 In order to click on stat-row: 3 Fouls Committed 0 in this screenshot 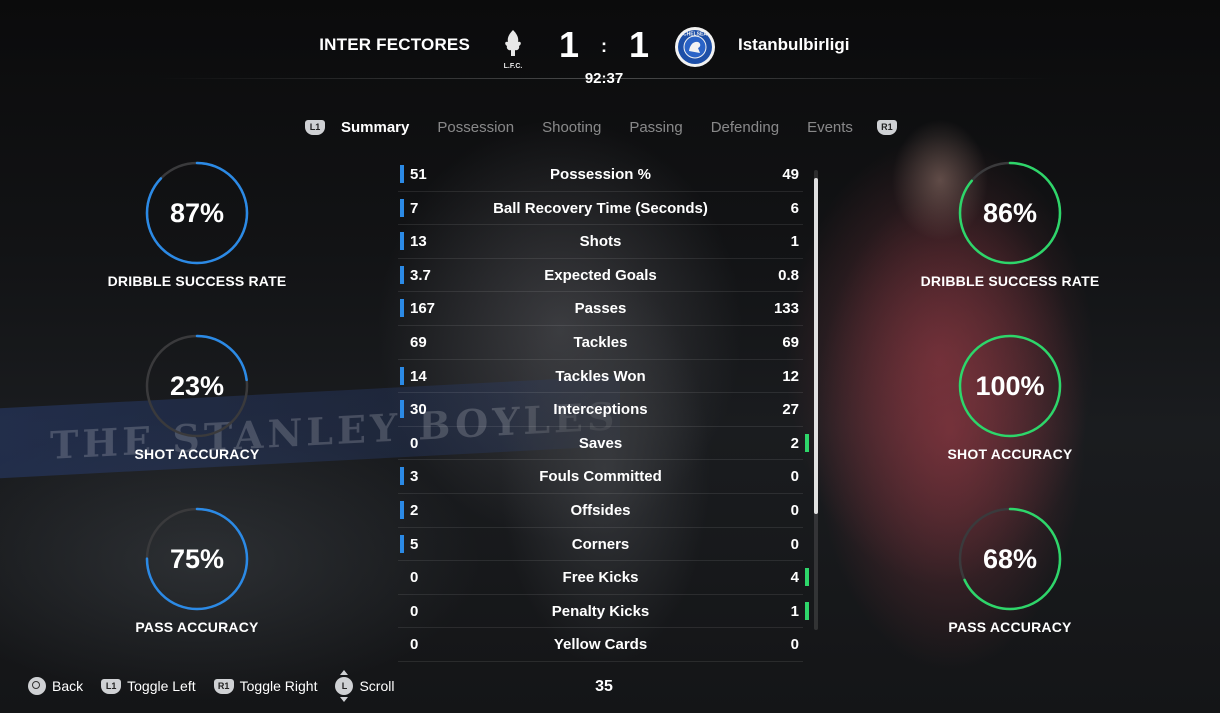, I will do `click(600, 477)`.